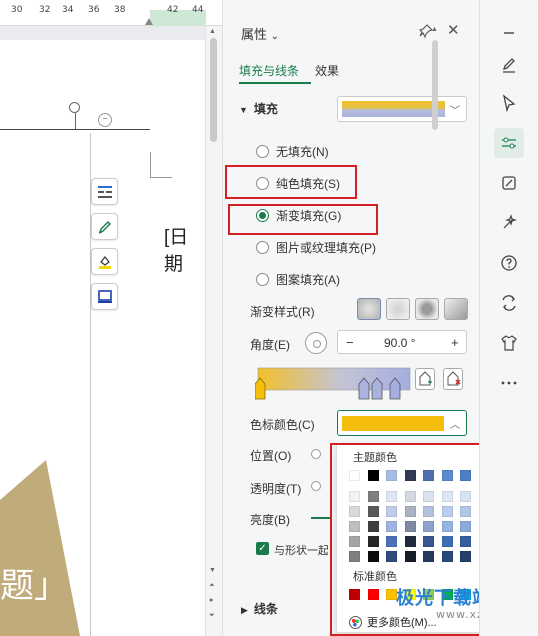 The height and width of the screenshot is (636, 538). Describe the element at coordinates (298, 279) in the screenshot. I see `radio-pattern-fill: 图案填充(A)` at that location.